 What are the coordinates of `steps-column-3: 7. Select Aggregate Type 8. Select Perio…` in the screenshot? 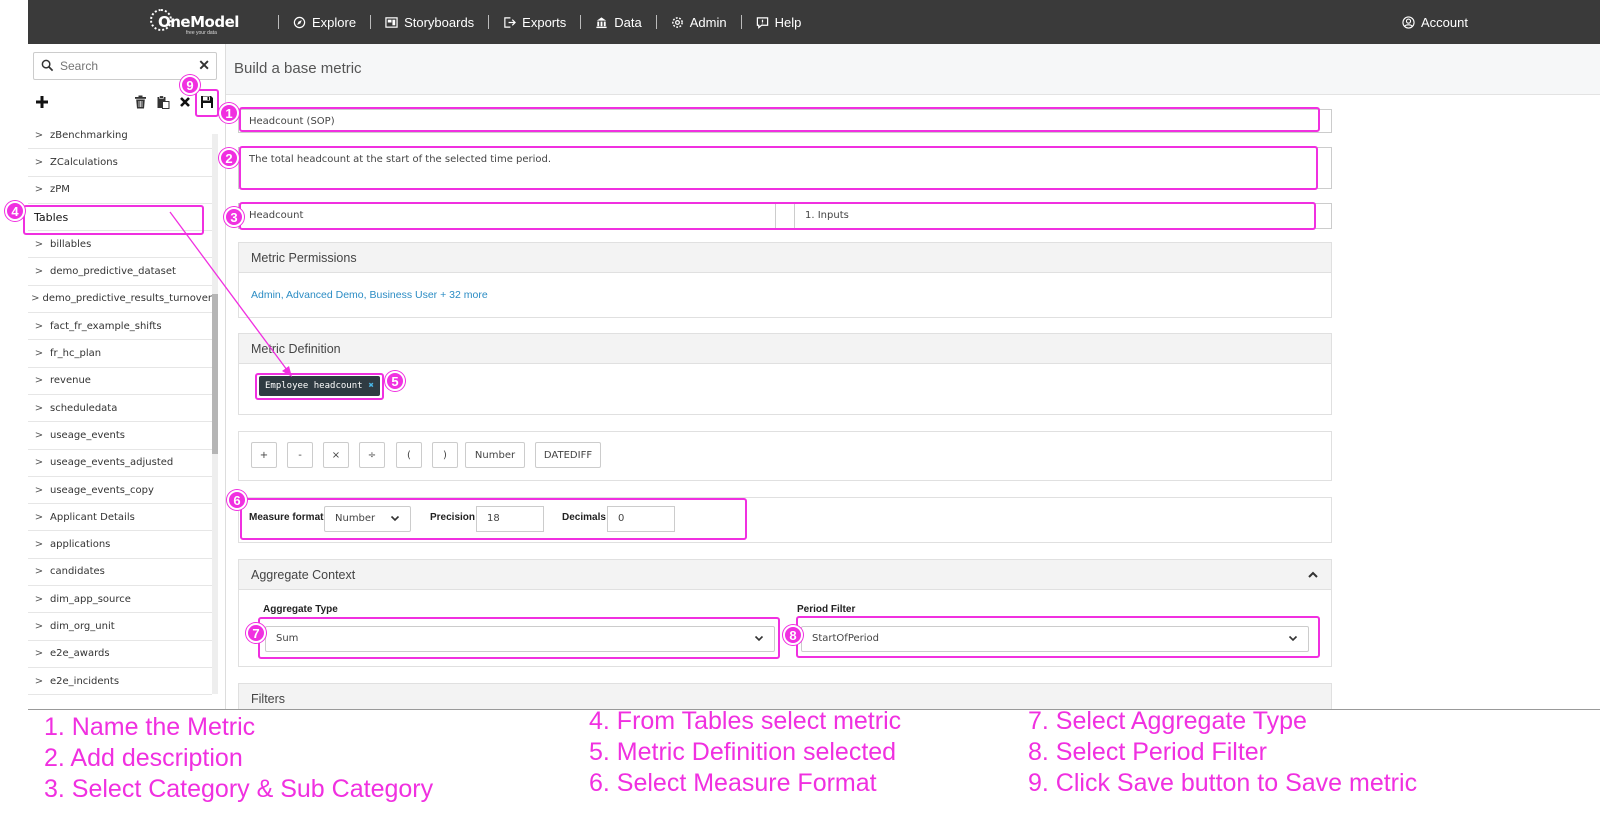 It's located at (1222, 752).